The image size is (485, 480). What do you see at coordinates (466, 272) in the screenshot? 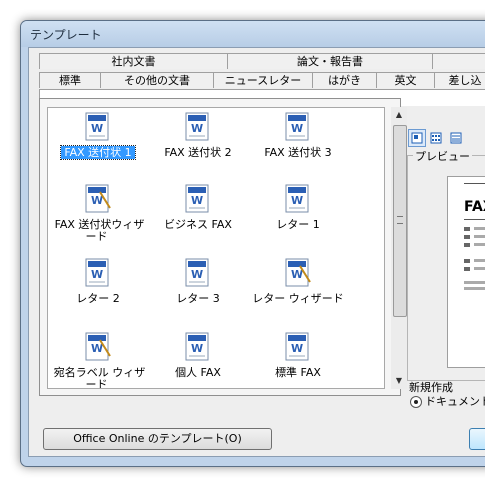
I see `preview-page: FAX` at bounding box center [466, 272].